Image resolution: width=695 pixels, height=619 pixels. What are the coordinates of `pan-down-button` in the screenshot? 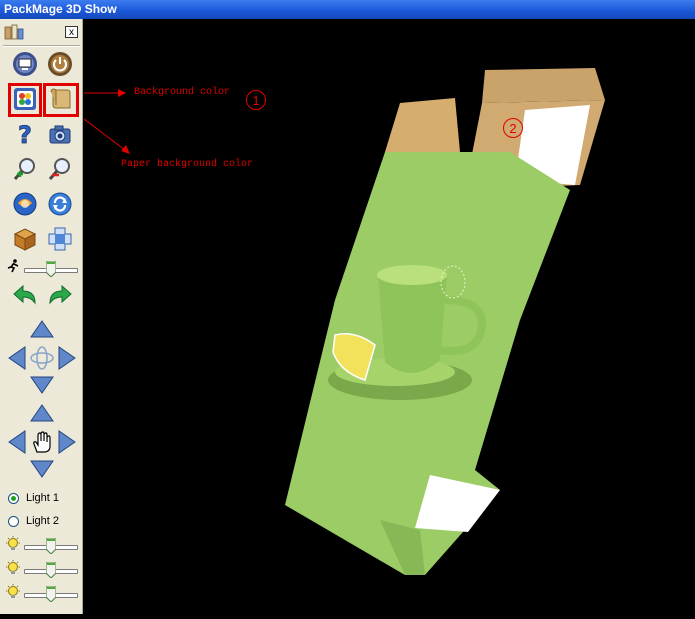 It's located at (42, 469).